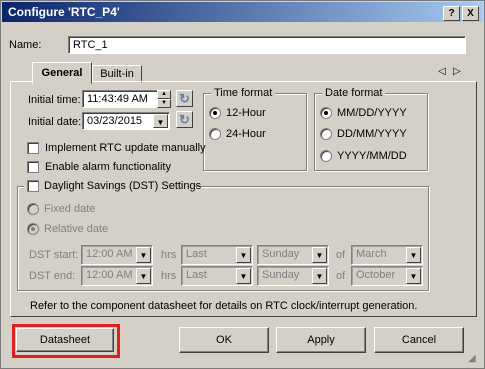  Describe the element at coordinates (123, 186) in the screenshot. I see `dst-label: Daylight Savings (DST) Settings` at that location.